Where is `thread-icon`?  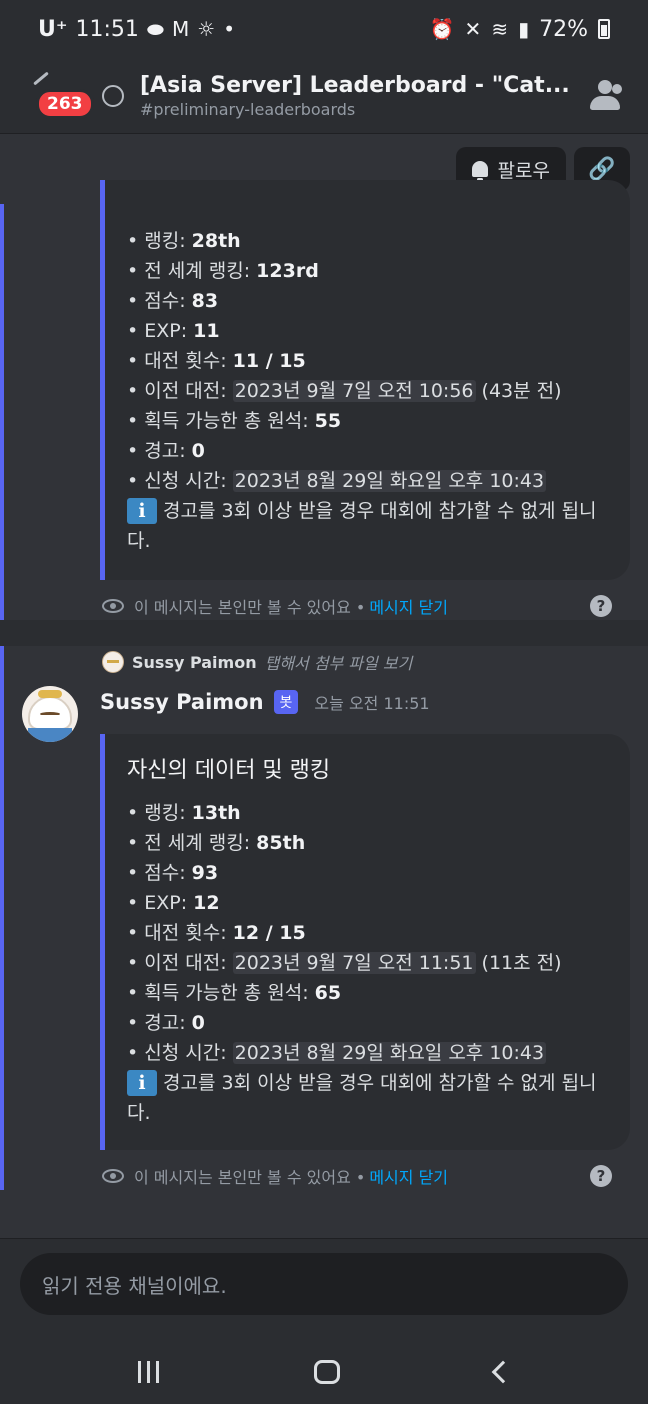
thread-icon is located at coordinates (113, 95).